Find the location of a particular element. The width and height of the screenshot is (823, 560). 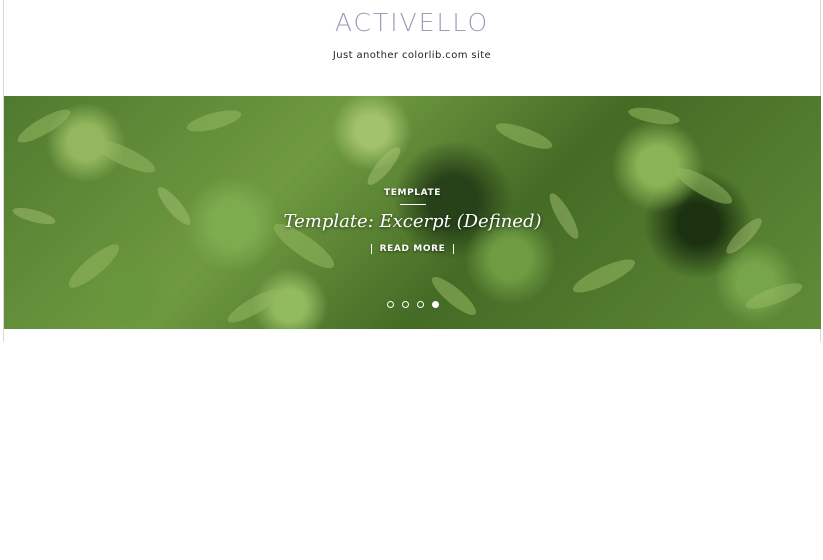

slide-category: TEMPLATE is located at coordinates (412, 193).